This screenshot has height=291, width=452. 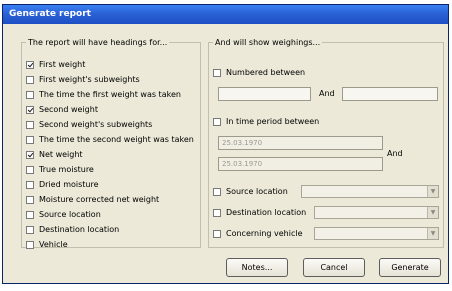 What do you see at coordinates (225, 14) in the screenshot?
I see `window-title: Generate report` at bounding box center [225, 14].